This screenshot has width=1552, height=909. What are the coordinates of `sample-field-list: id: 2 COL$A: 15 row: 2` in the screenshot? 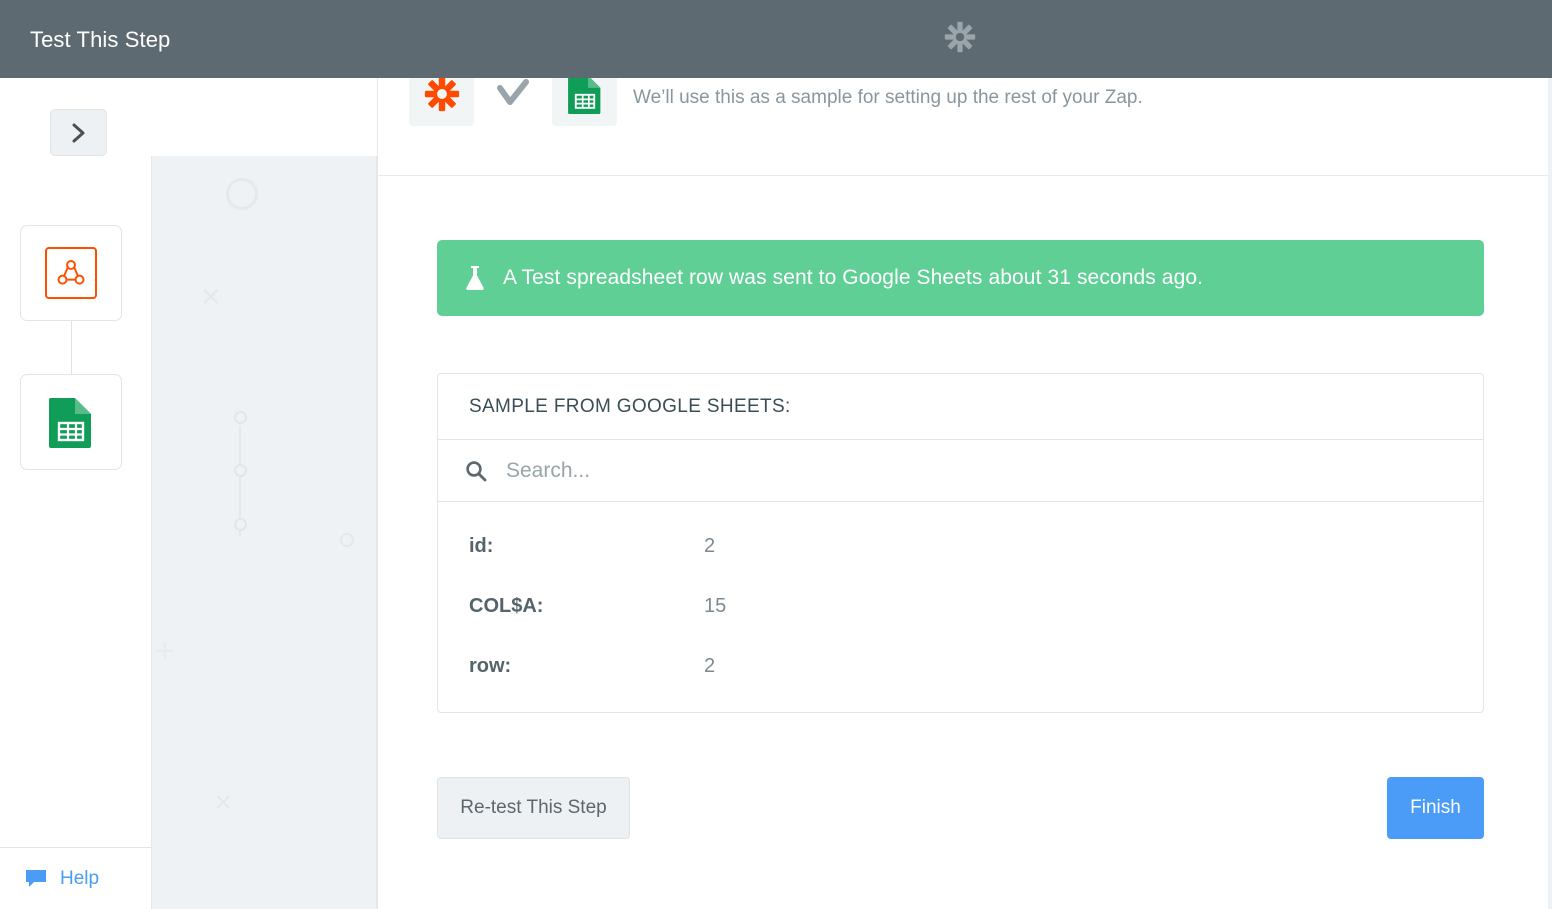 It's located at (960, 599).